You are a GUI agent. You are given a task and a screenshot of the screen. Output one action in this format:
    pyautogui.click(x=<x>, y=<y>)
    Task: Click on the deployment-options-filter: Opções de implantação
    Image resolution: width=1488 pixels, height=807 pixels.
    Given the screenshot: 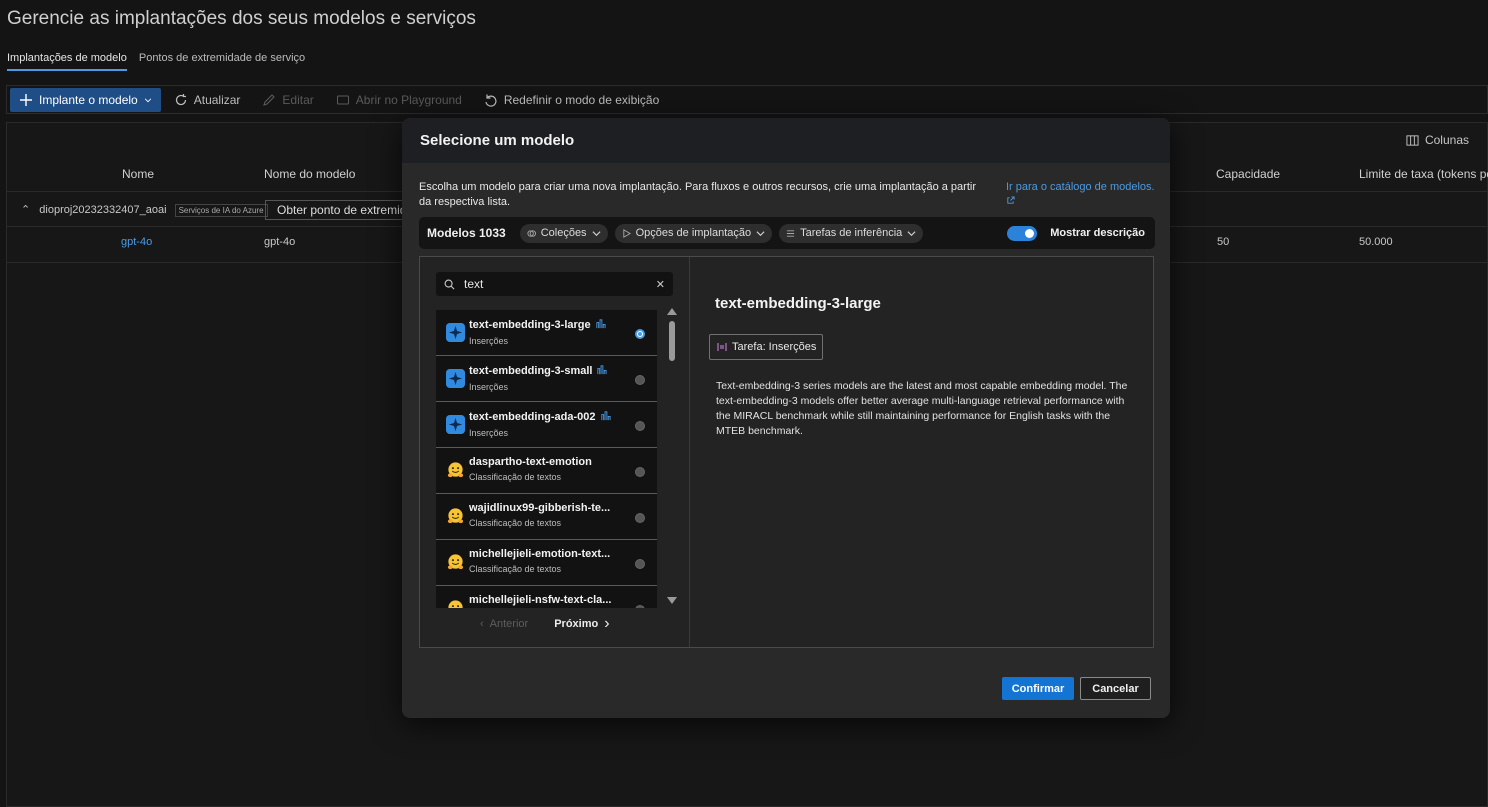 What is the action you would take?
    pyautogui.click(x=693, y=233)
    